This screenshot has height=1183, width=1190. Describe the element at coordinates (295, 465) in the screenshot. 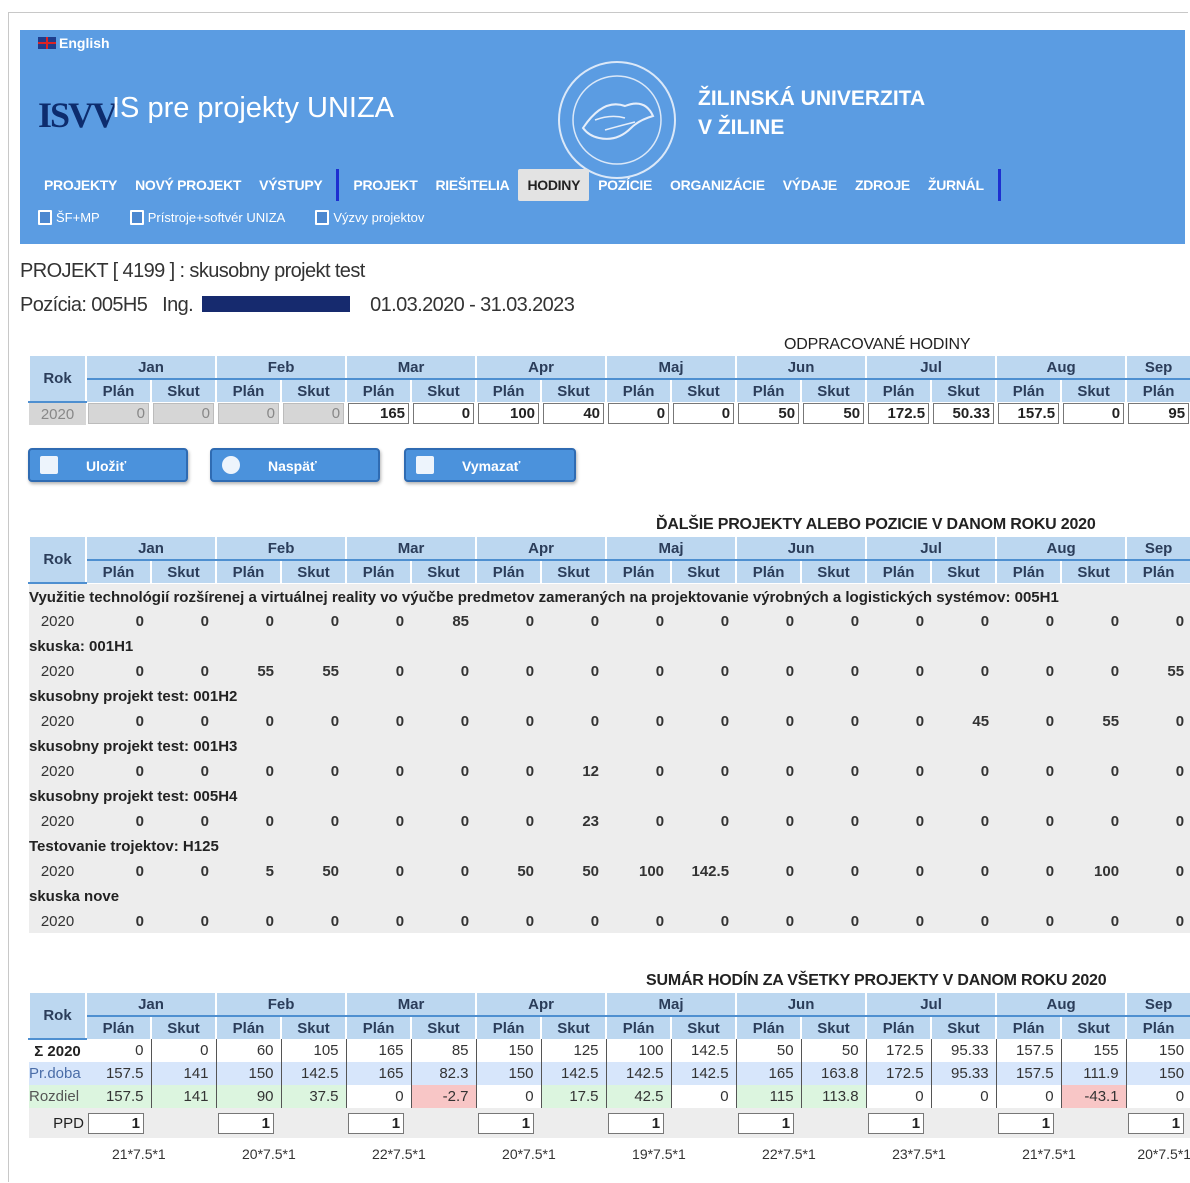

I see `back-button: Naspäť` at that location.